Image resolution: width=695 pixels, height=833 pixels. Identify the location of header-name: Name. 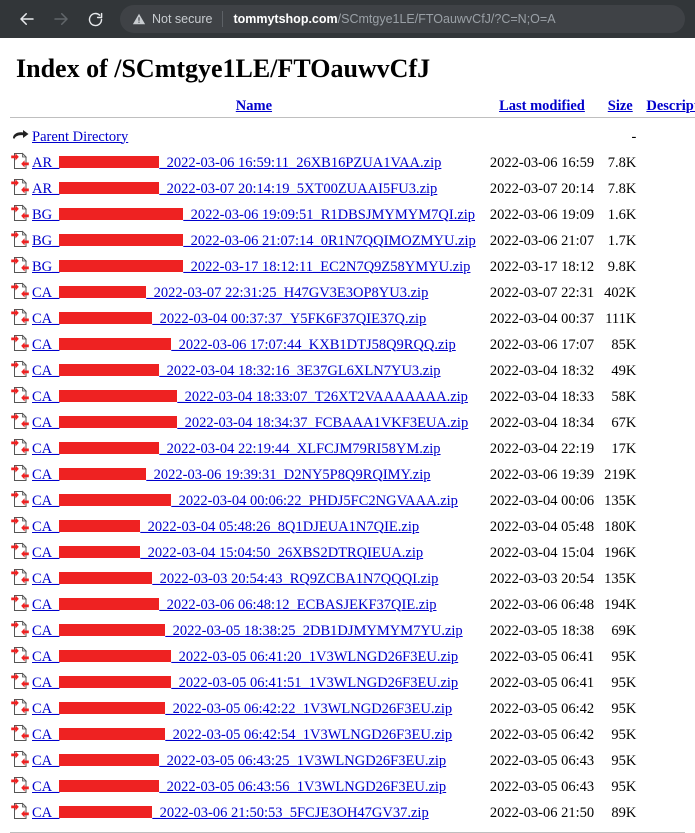
(254, 106).